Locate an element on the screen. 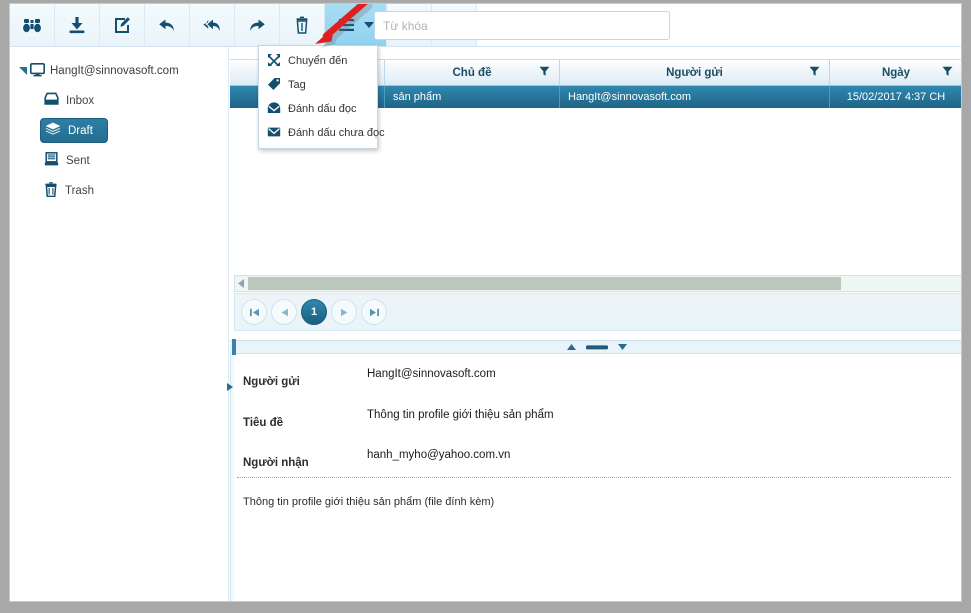  reply-all-icon-button is located at coordinates (212, 25).